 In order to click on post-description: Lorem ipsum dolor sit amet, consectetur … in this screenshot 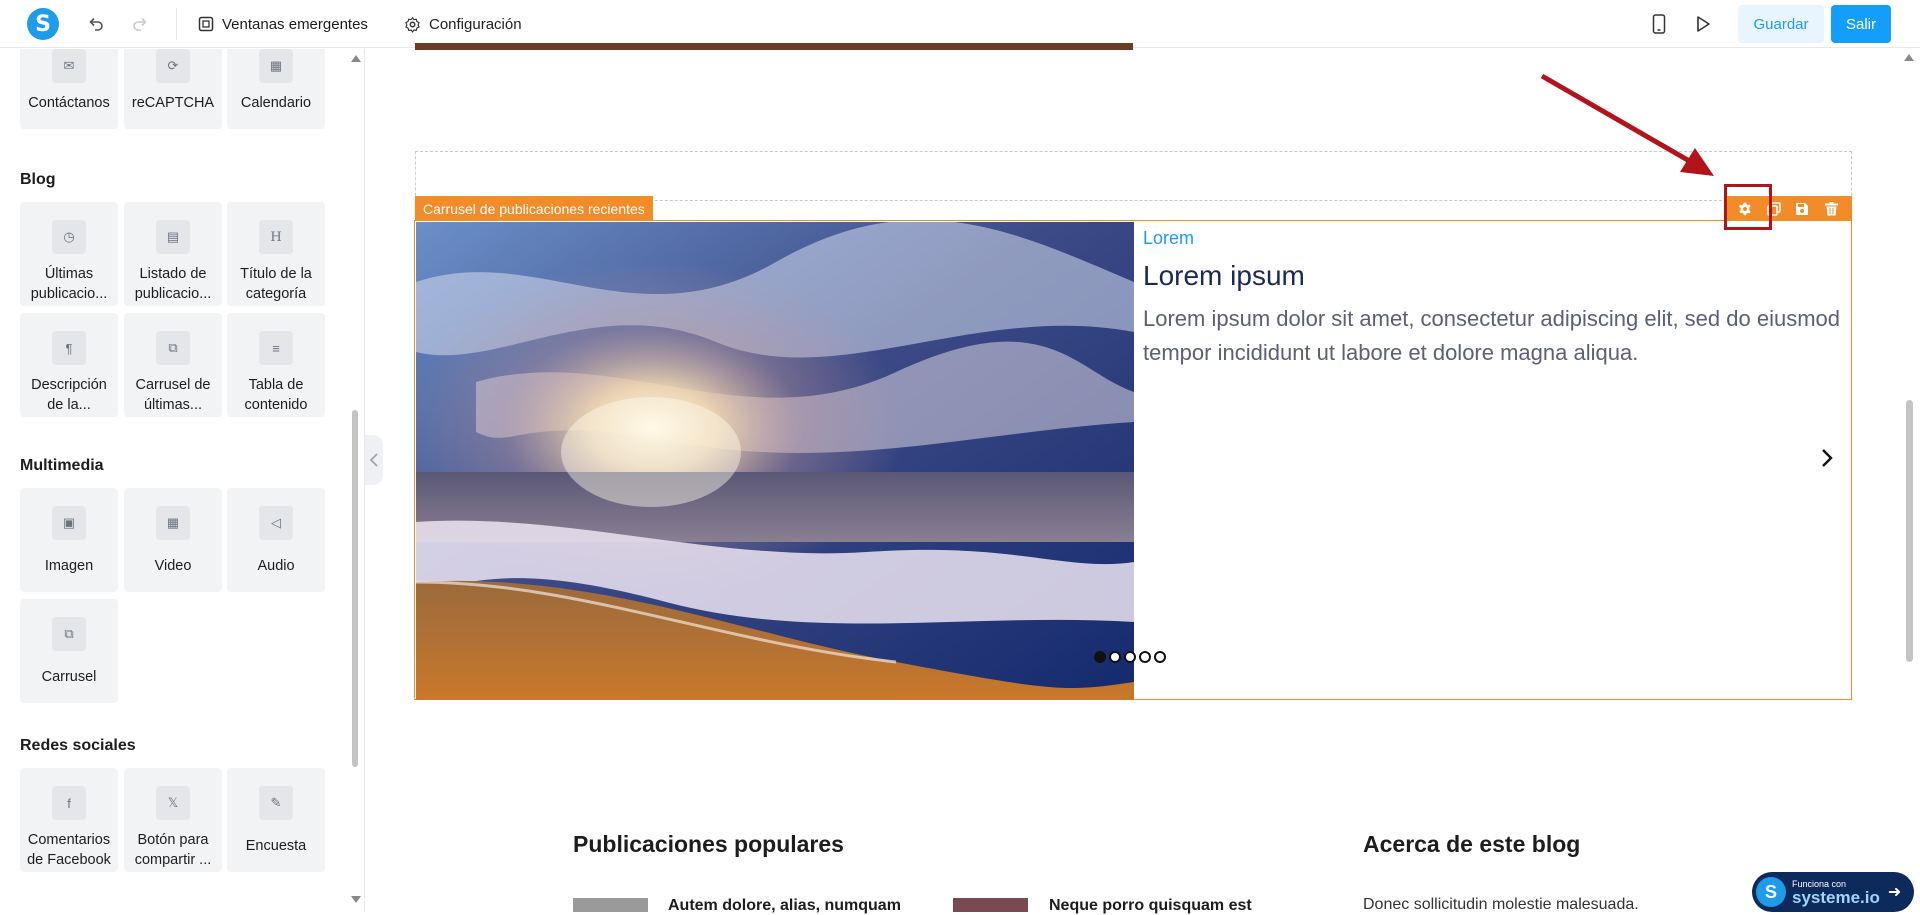, I will do `click(1492, 335)`.